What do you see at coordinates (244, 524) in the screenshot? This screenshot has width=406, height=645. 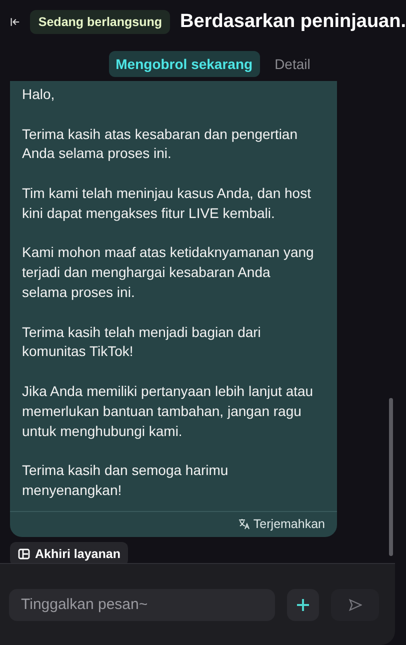 I see `translate-icon` at bounding box center [244, 524].